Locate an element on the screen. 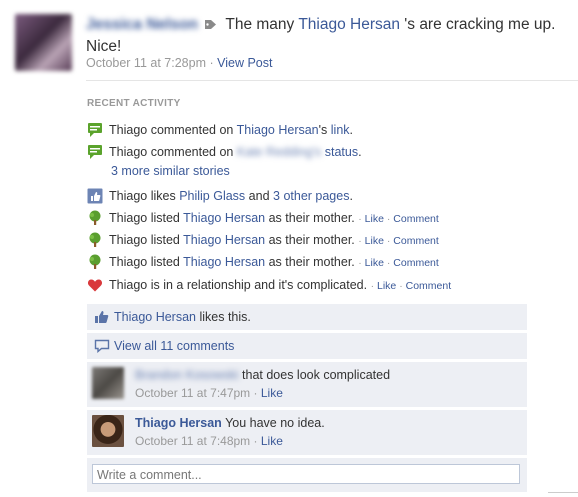 The width and height of the screenshot is (578, 497). likes-row: Thiago Hersan likes this. is located at coordinates (307, 317).